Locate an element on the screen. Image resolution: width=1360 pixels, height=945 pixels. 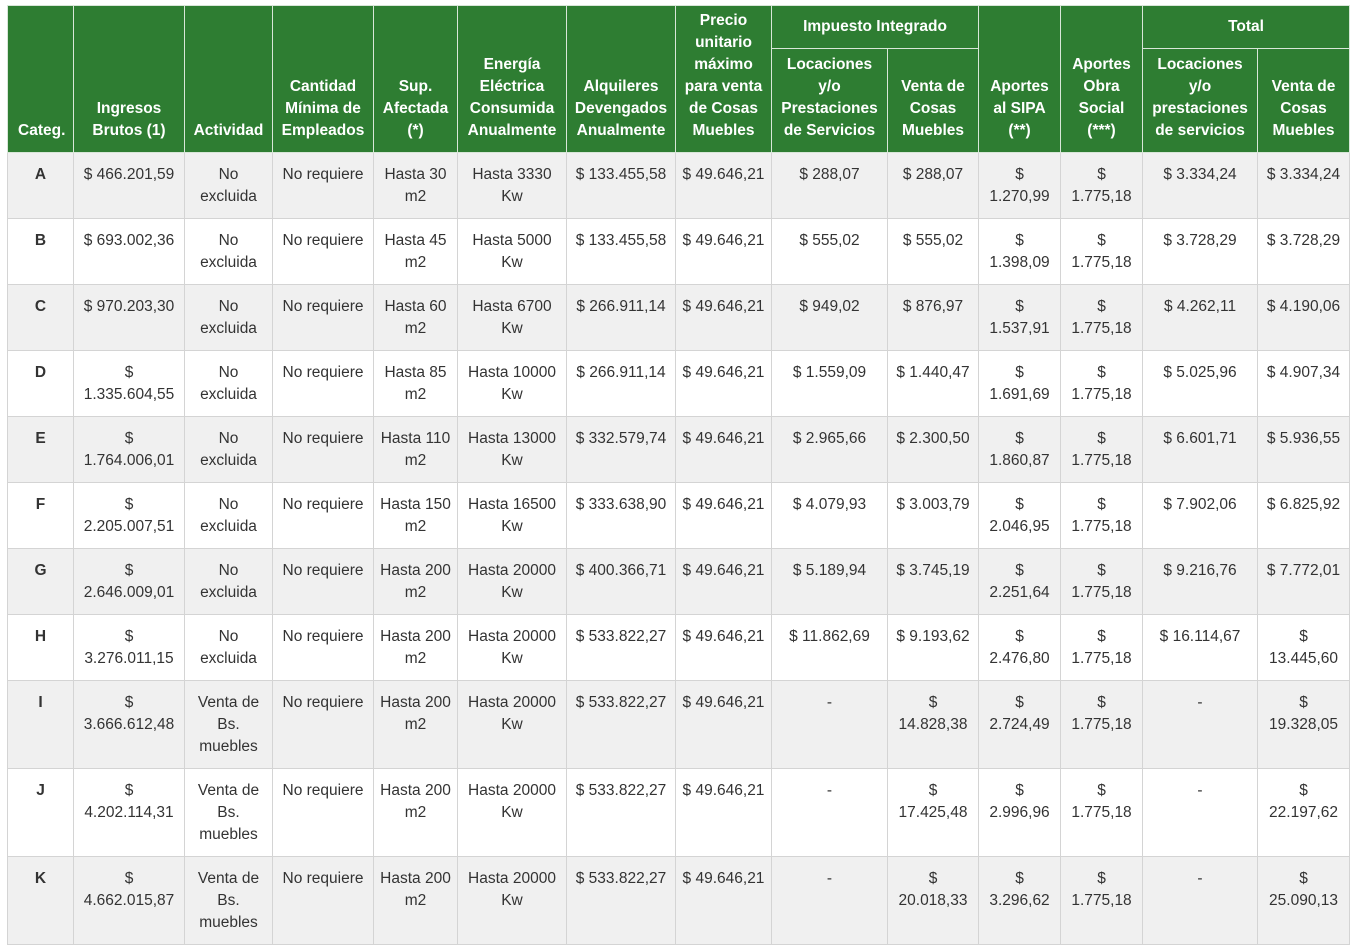
cell-ingresos: $ 3.666.612,48 is located at coordinates (129, 724).